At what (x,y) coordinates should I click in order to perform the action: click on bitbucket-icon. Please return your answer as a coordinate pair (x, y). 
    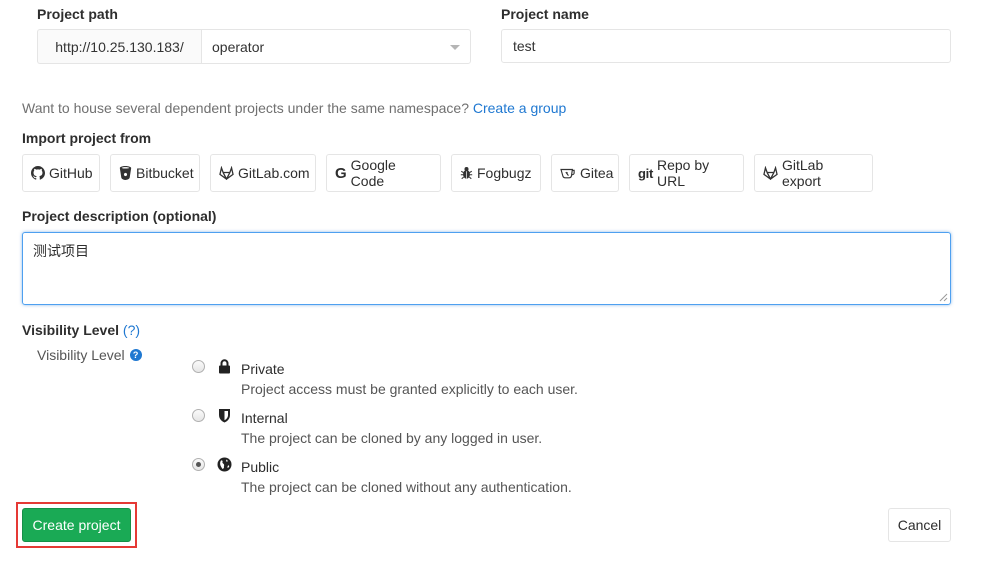
    Looking at the image, I should click on (125, 173).